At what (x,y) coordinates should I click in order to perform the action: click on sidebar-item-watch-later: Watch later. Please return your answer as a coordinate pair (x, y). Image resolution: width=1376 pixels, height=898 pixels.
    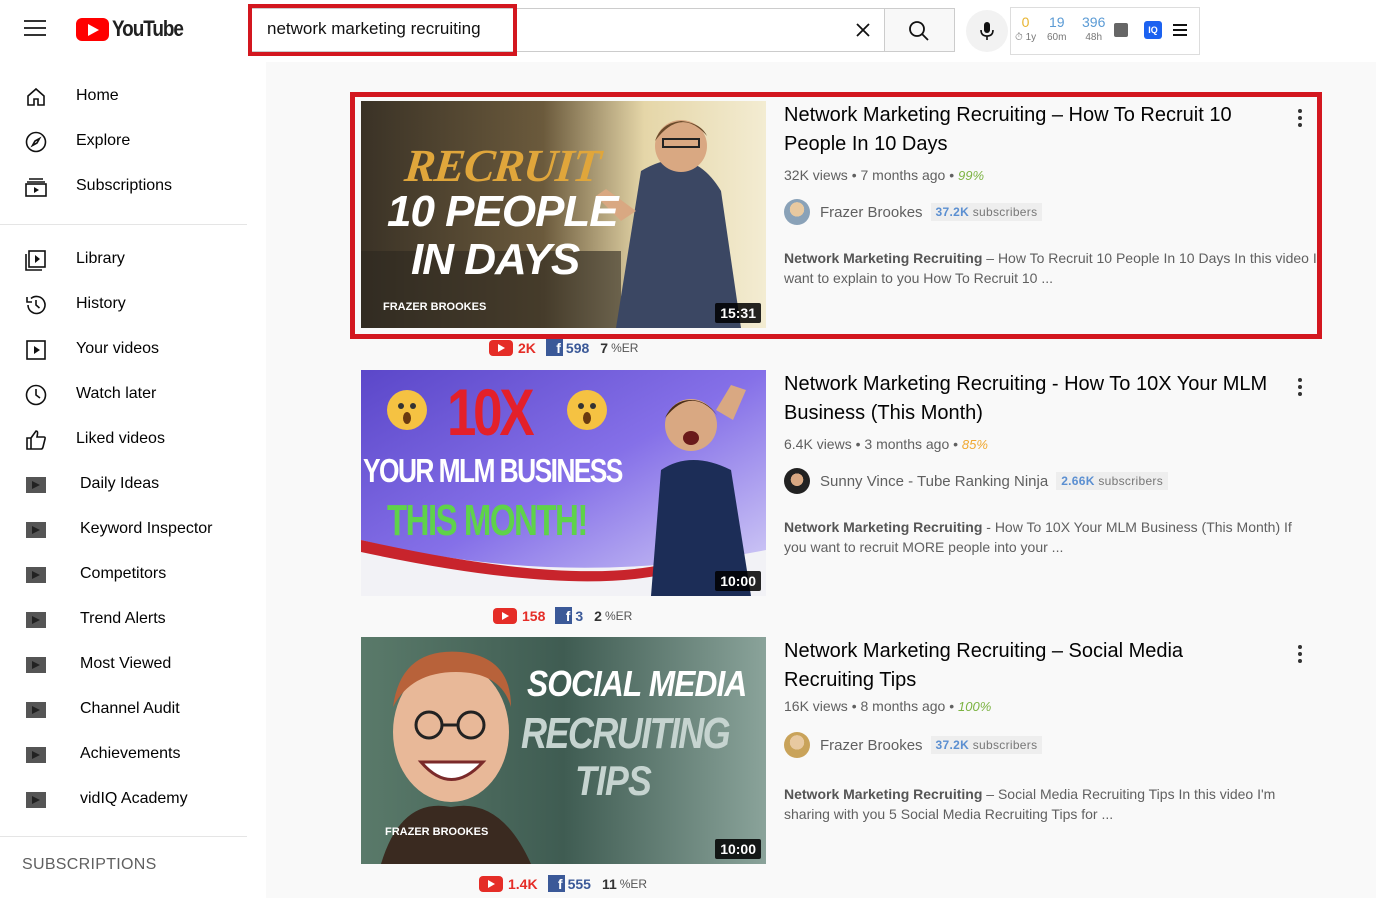
    Looking at the image, I should click on (123, 394).